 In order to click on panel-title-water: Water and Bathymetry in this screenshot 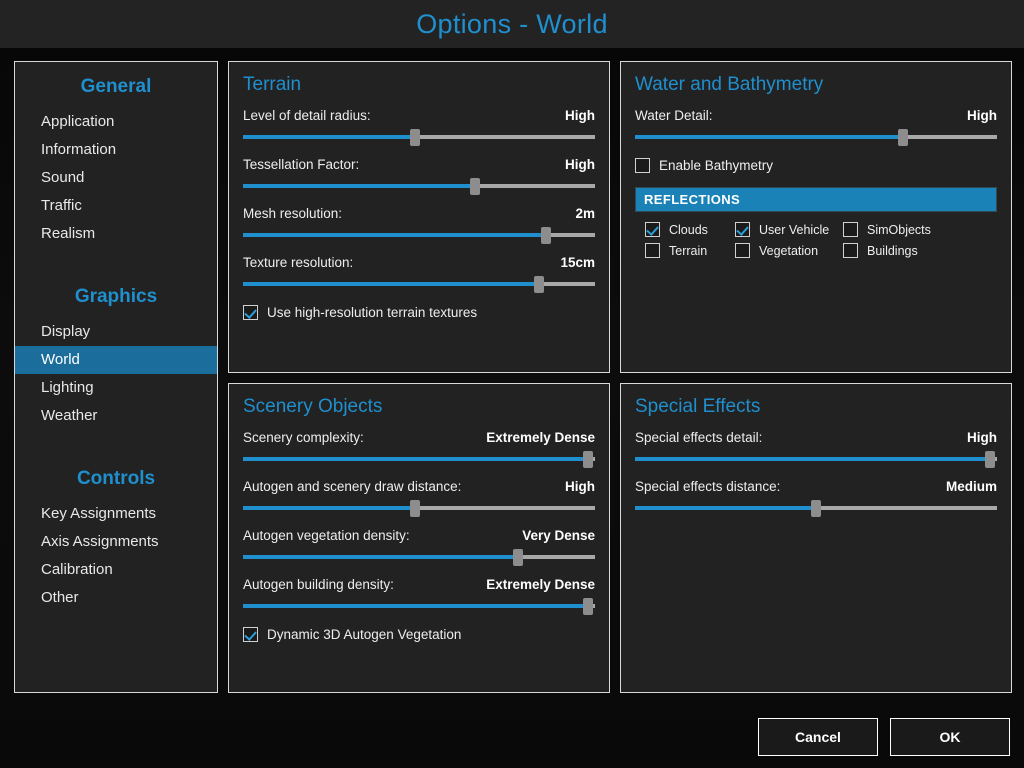, I will do `click(729, 84)`.